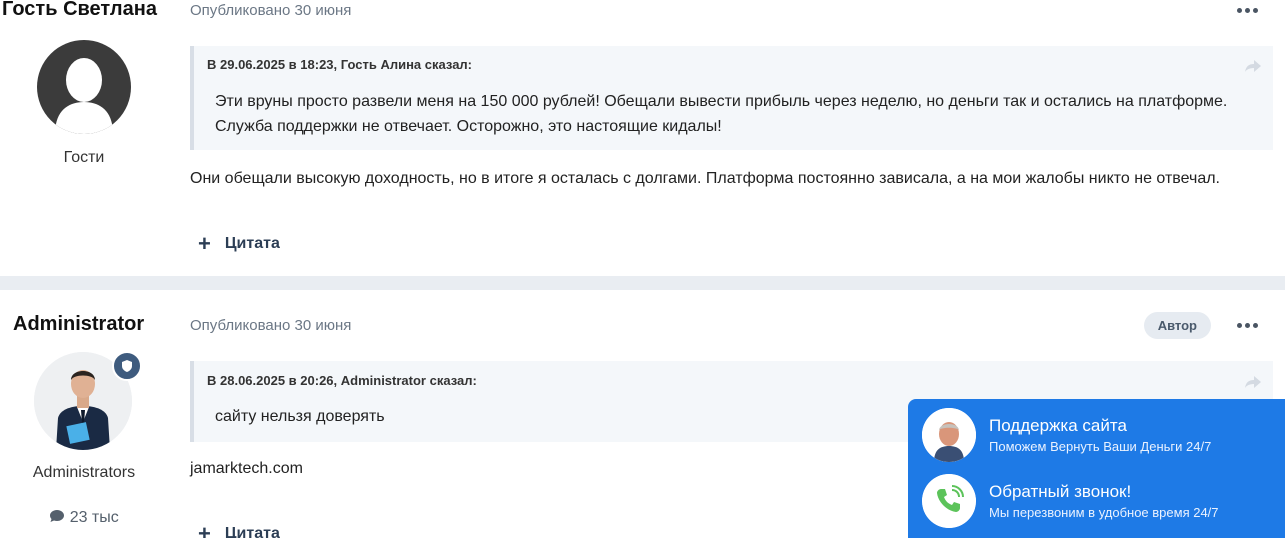 The height and width of the screenshot is (538, 1285). What do you see at coordinates (642, 283) in the screenshot?
I see `post-separator` at bounding box center [642, 283].